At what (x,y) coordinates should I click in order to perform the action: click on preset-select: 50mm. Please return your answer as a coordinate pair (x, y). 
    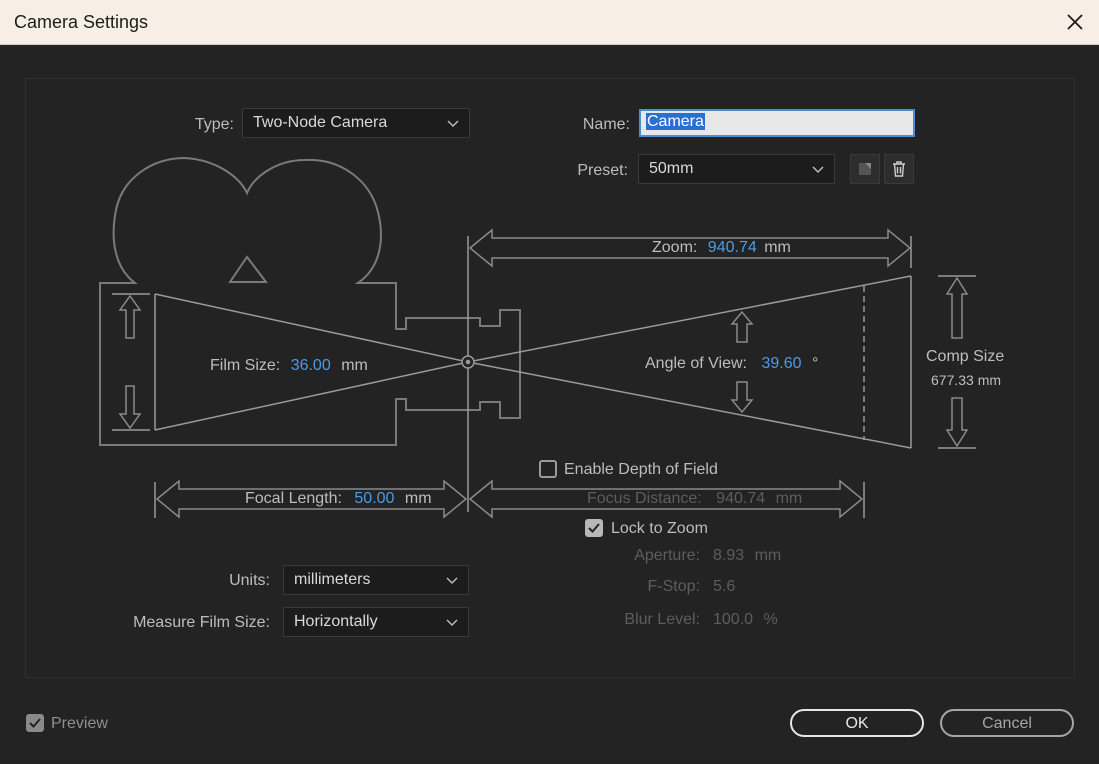
    Looking at the image, I should click on (736, 169).